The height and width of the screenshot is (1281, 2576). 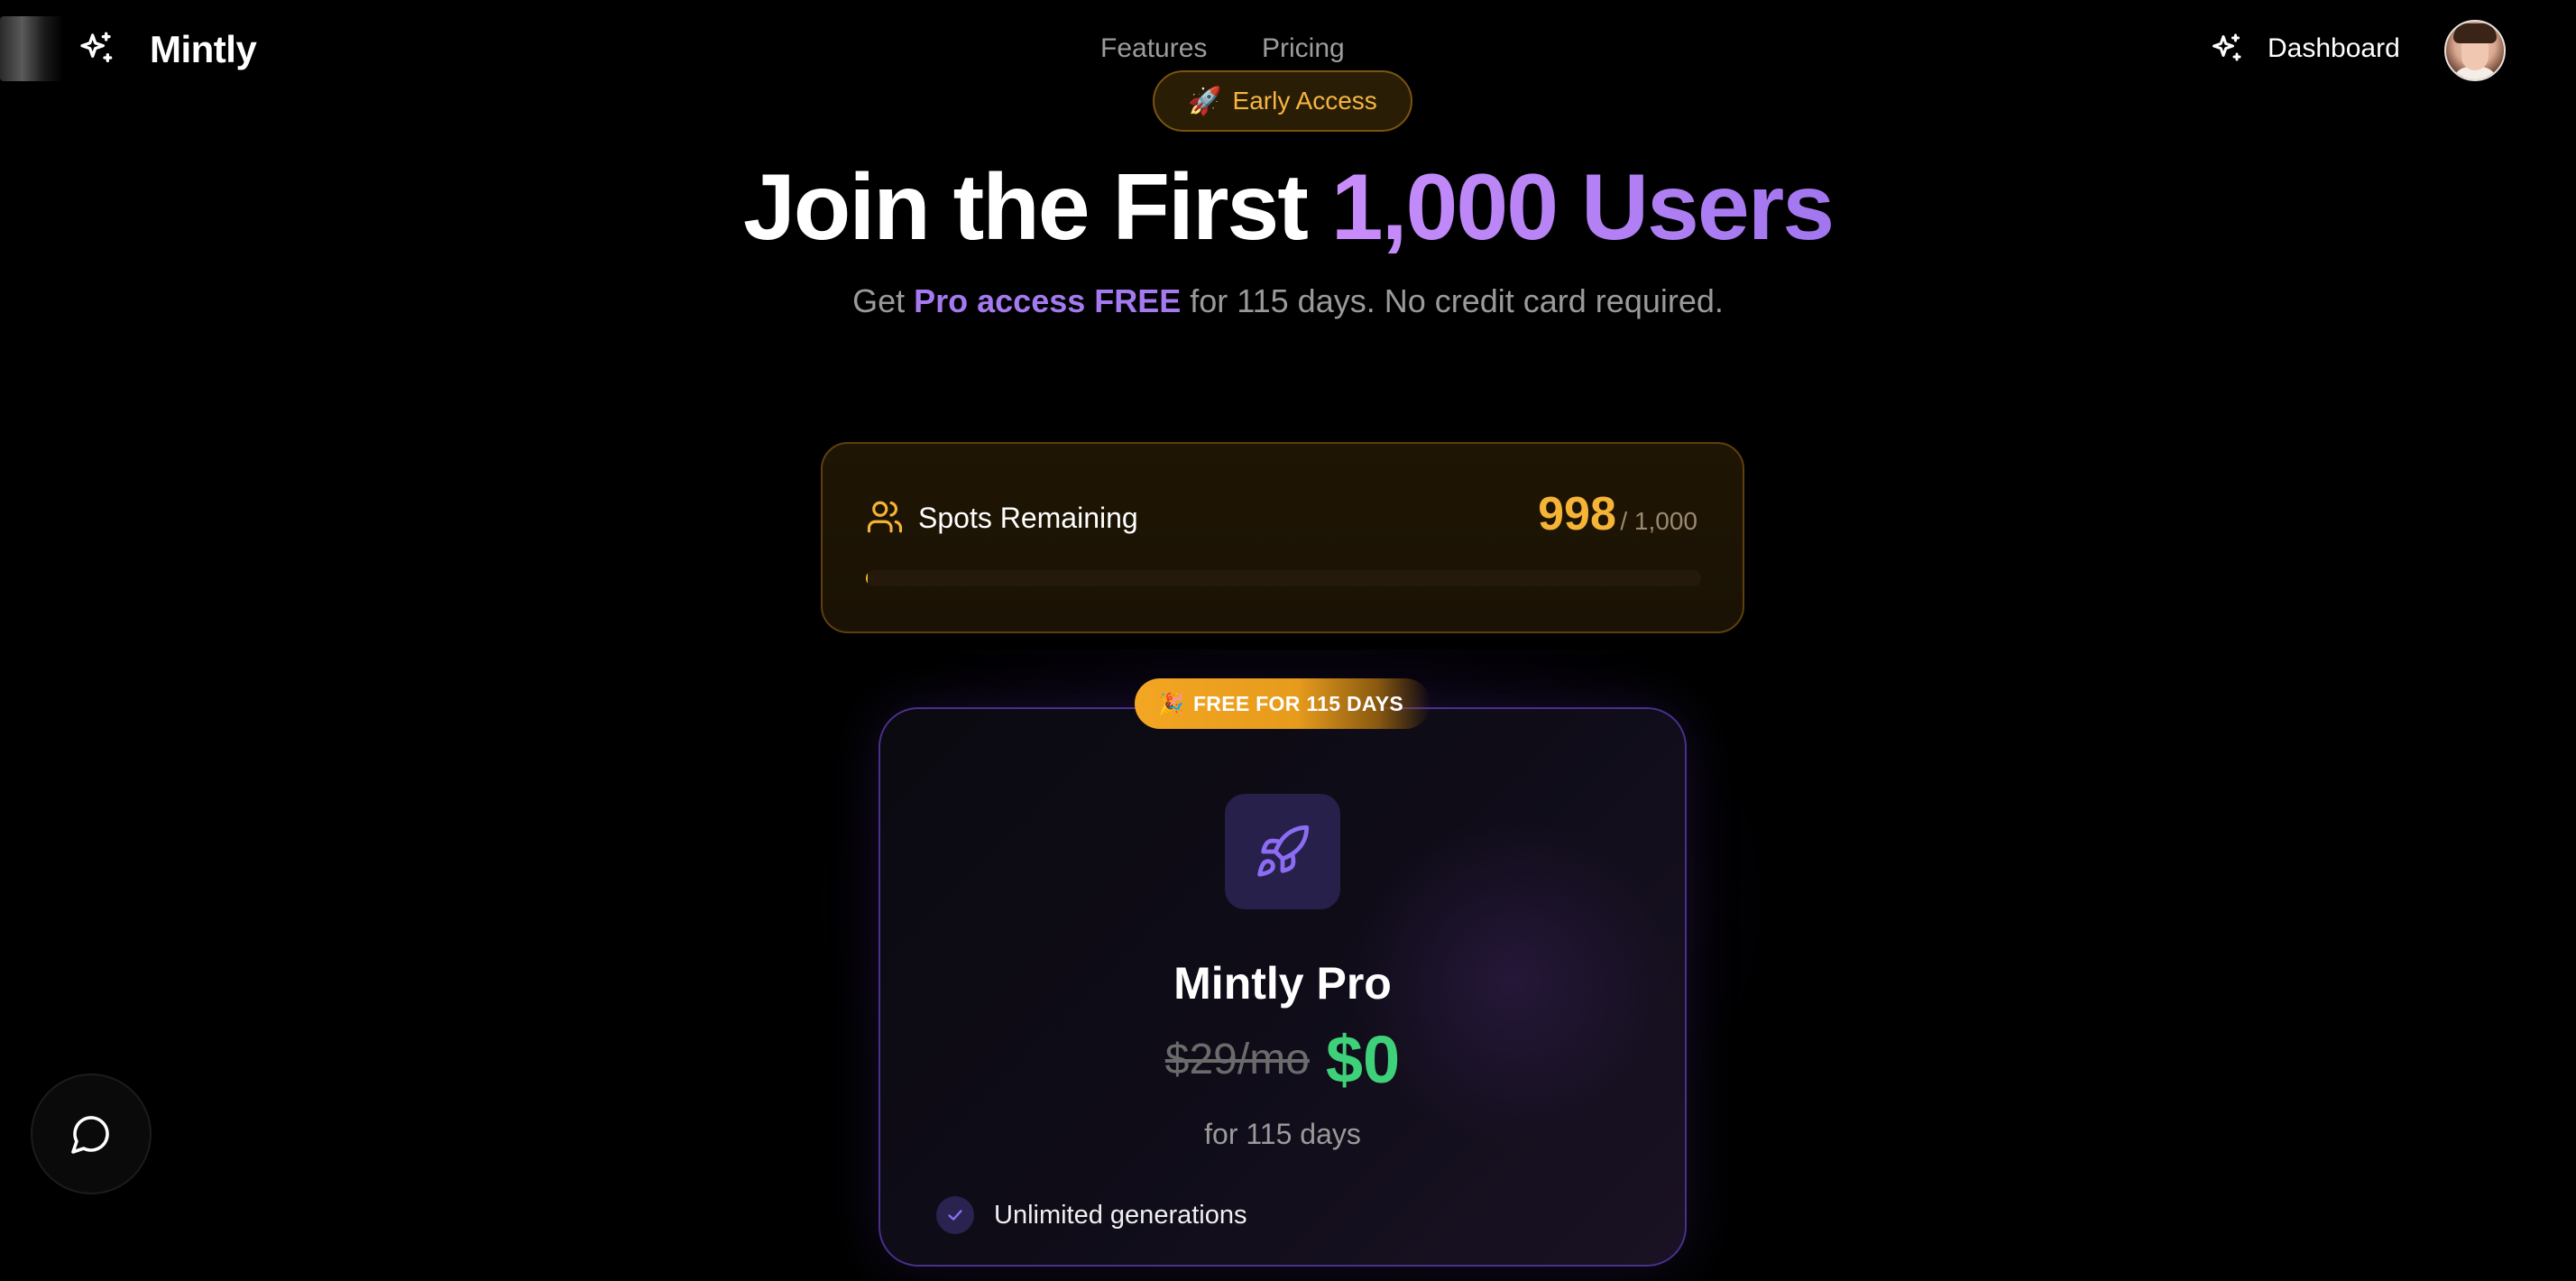 I want to click on headline-main: Join the First, so click(x=1037, y=207).